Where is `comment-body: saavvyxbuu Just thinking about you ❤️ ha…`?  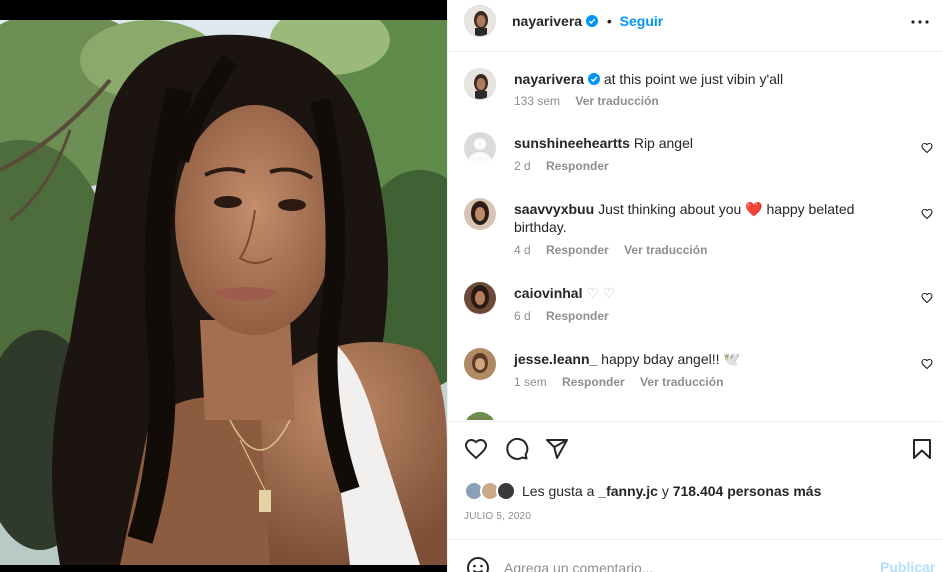 comment-body: saavvyxbuu Just thinking about you ❤️ ha… is located at coordinates (699, 218).